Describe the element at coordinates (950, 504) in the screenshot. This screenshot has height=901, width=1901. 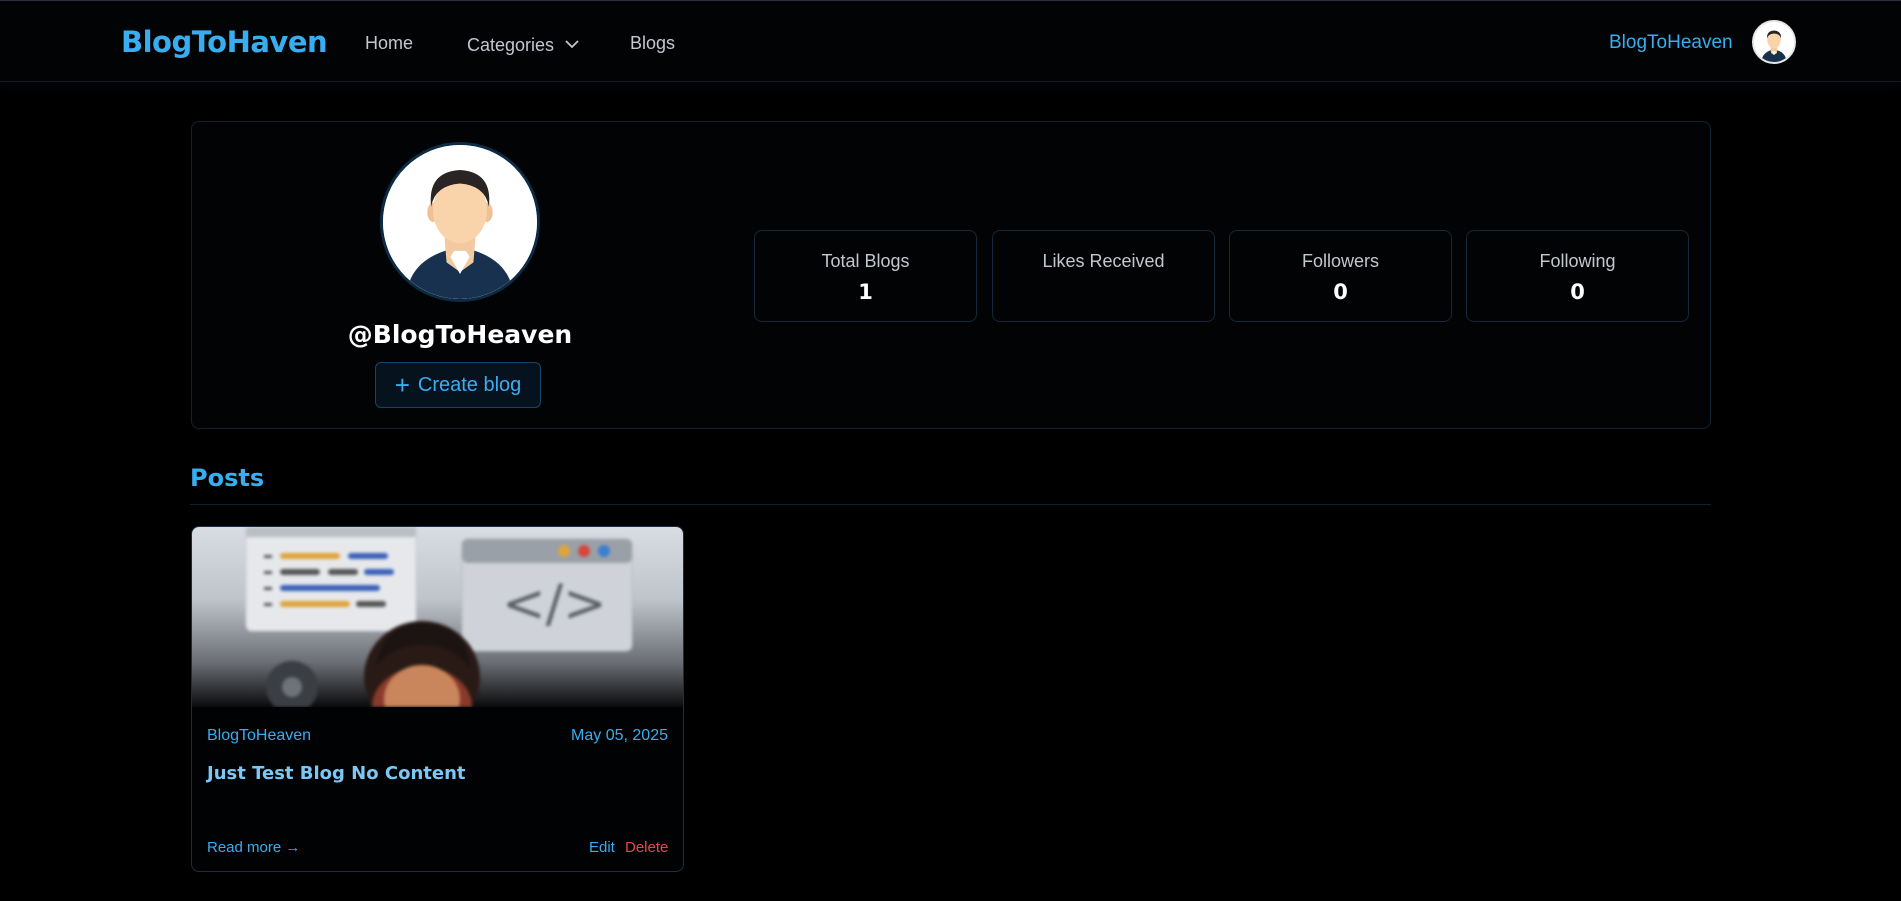
I see `posts-divider` at that location.